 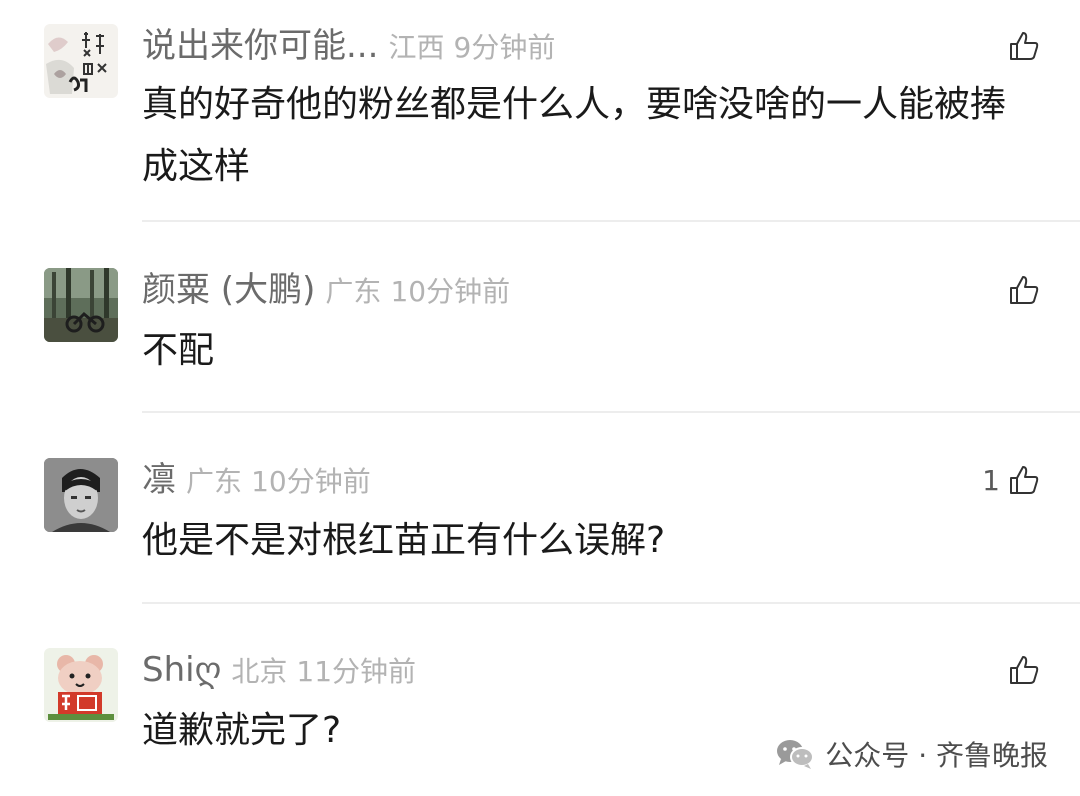 I want to click on comment-text-line: 真的好奇他的粉丝都是什么人，要啥没啥的一人能被捧, so click(x=574, y=104).